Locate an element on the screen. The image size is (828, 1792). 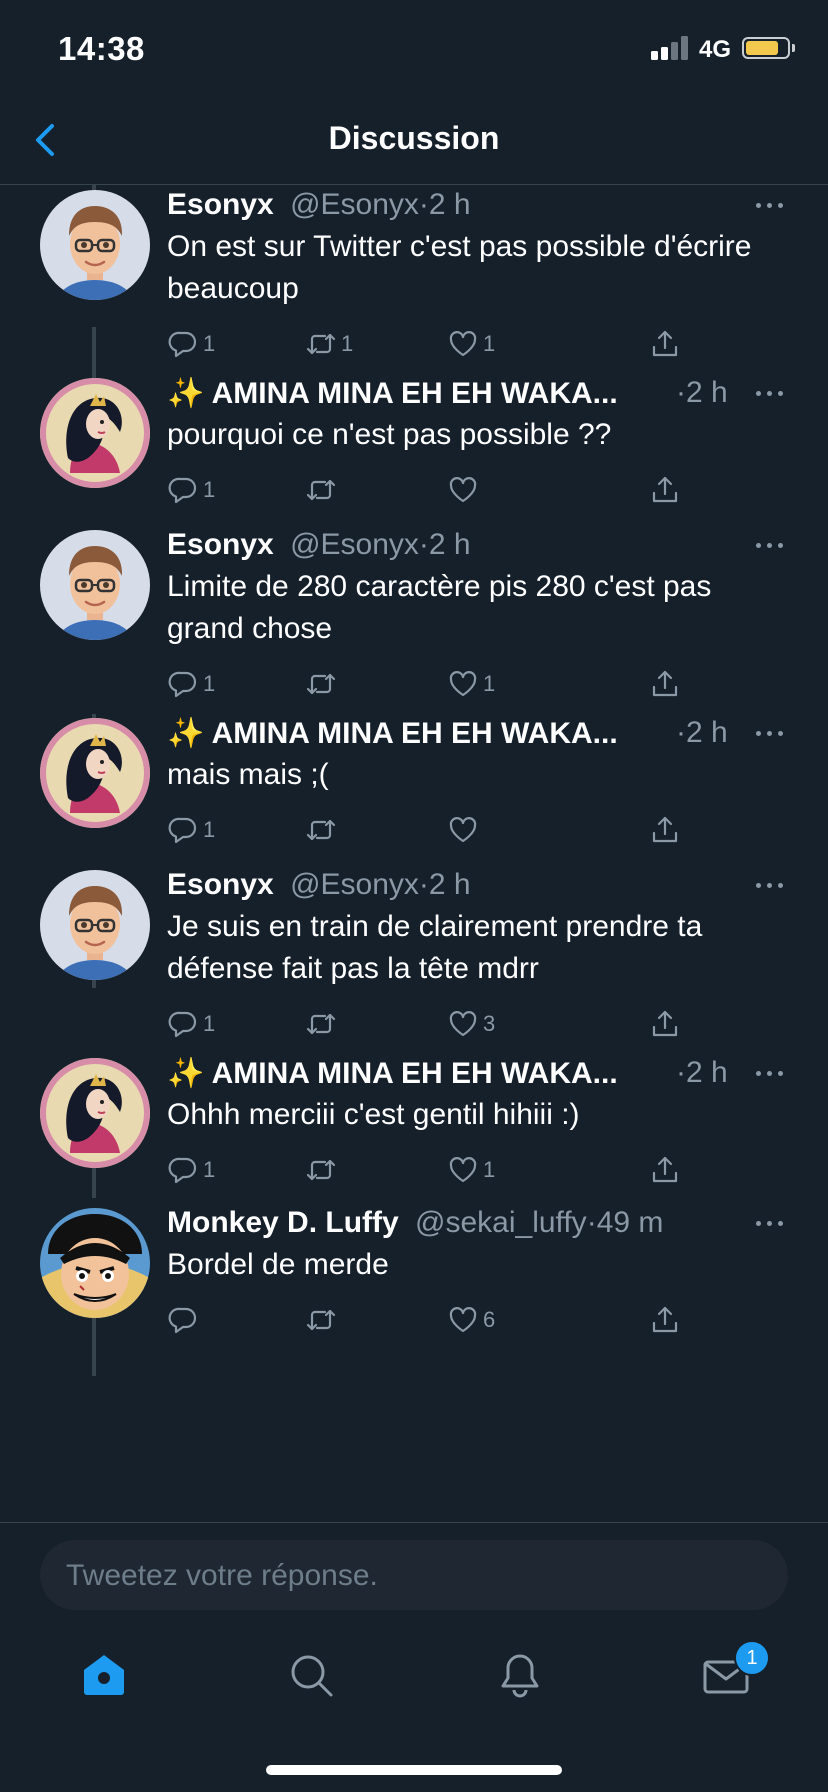
tweet-time: 49 m is located at coordinates (630, 1222).